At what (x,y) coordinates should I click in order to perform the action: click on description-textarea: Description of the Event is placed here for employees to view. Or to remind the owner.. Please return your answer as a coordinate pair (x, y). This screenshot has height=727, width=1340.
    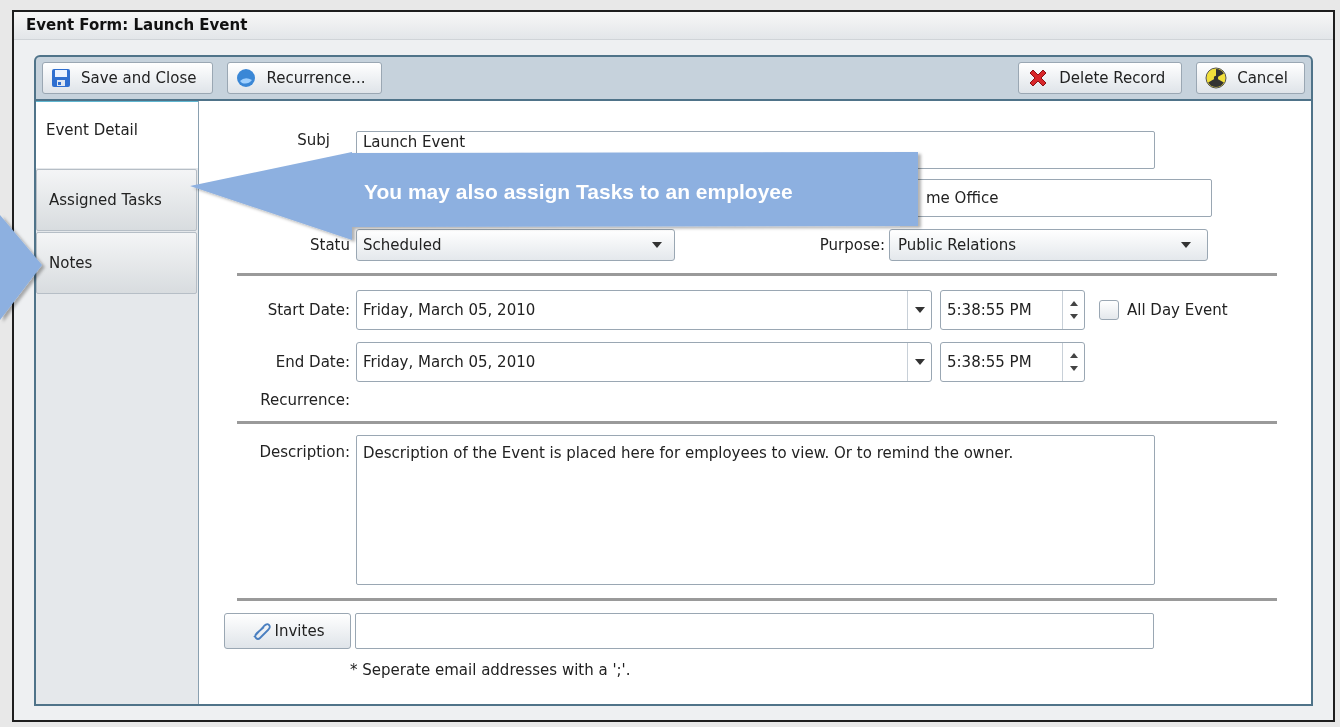
    Looking at the image, I should click on (755, 510).